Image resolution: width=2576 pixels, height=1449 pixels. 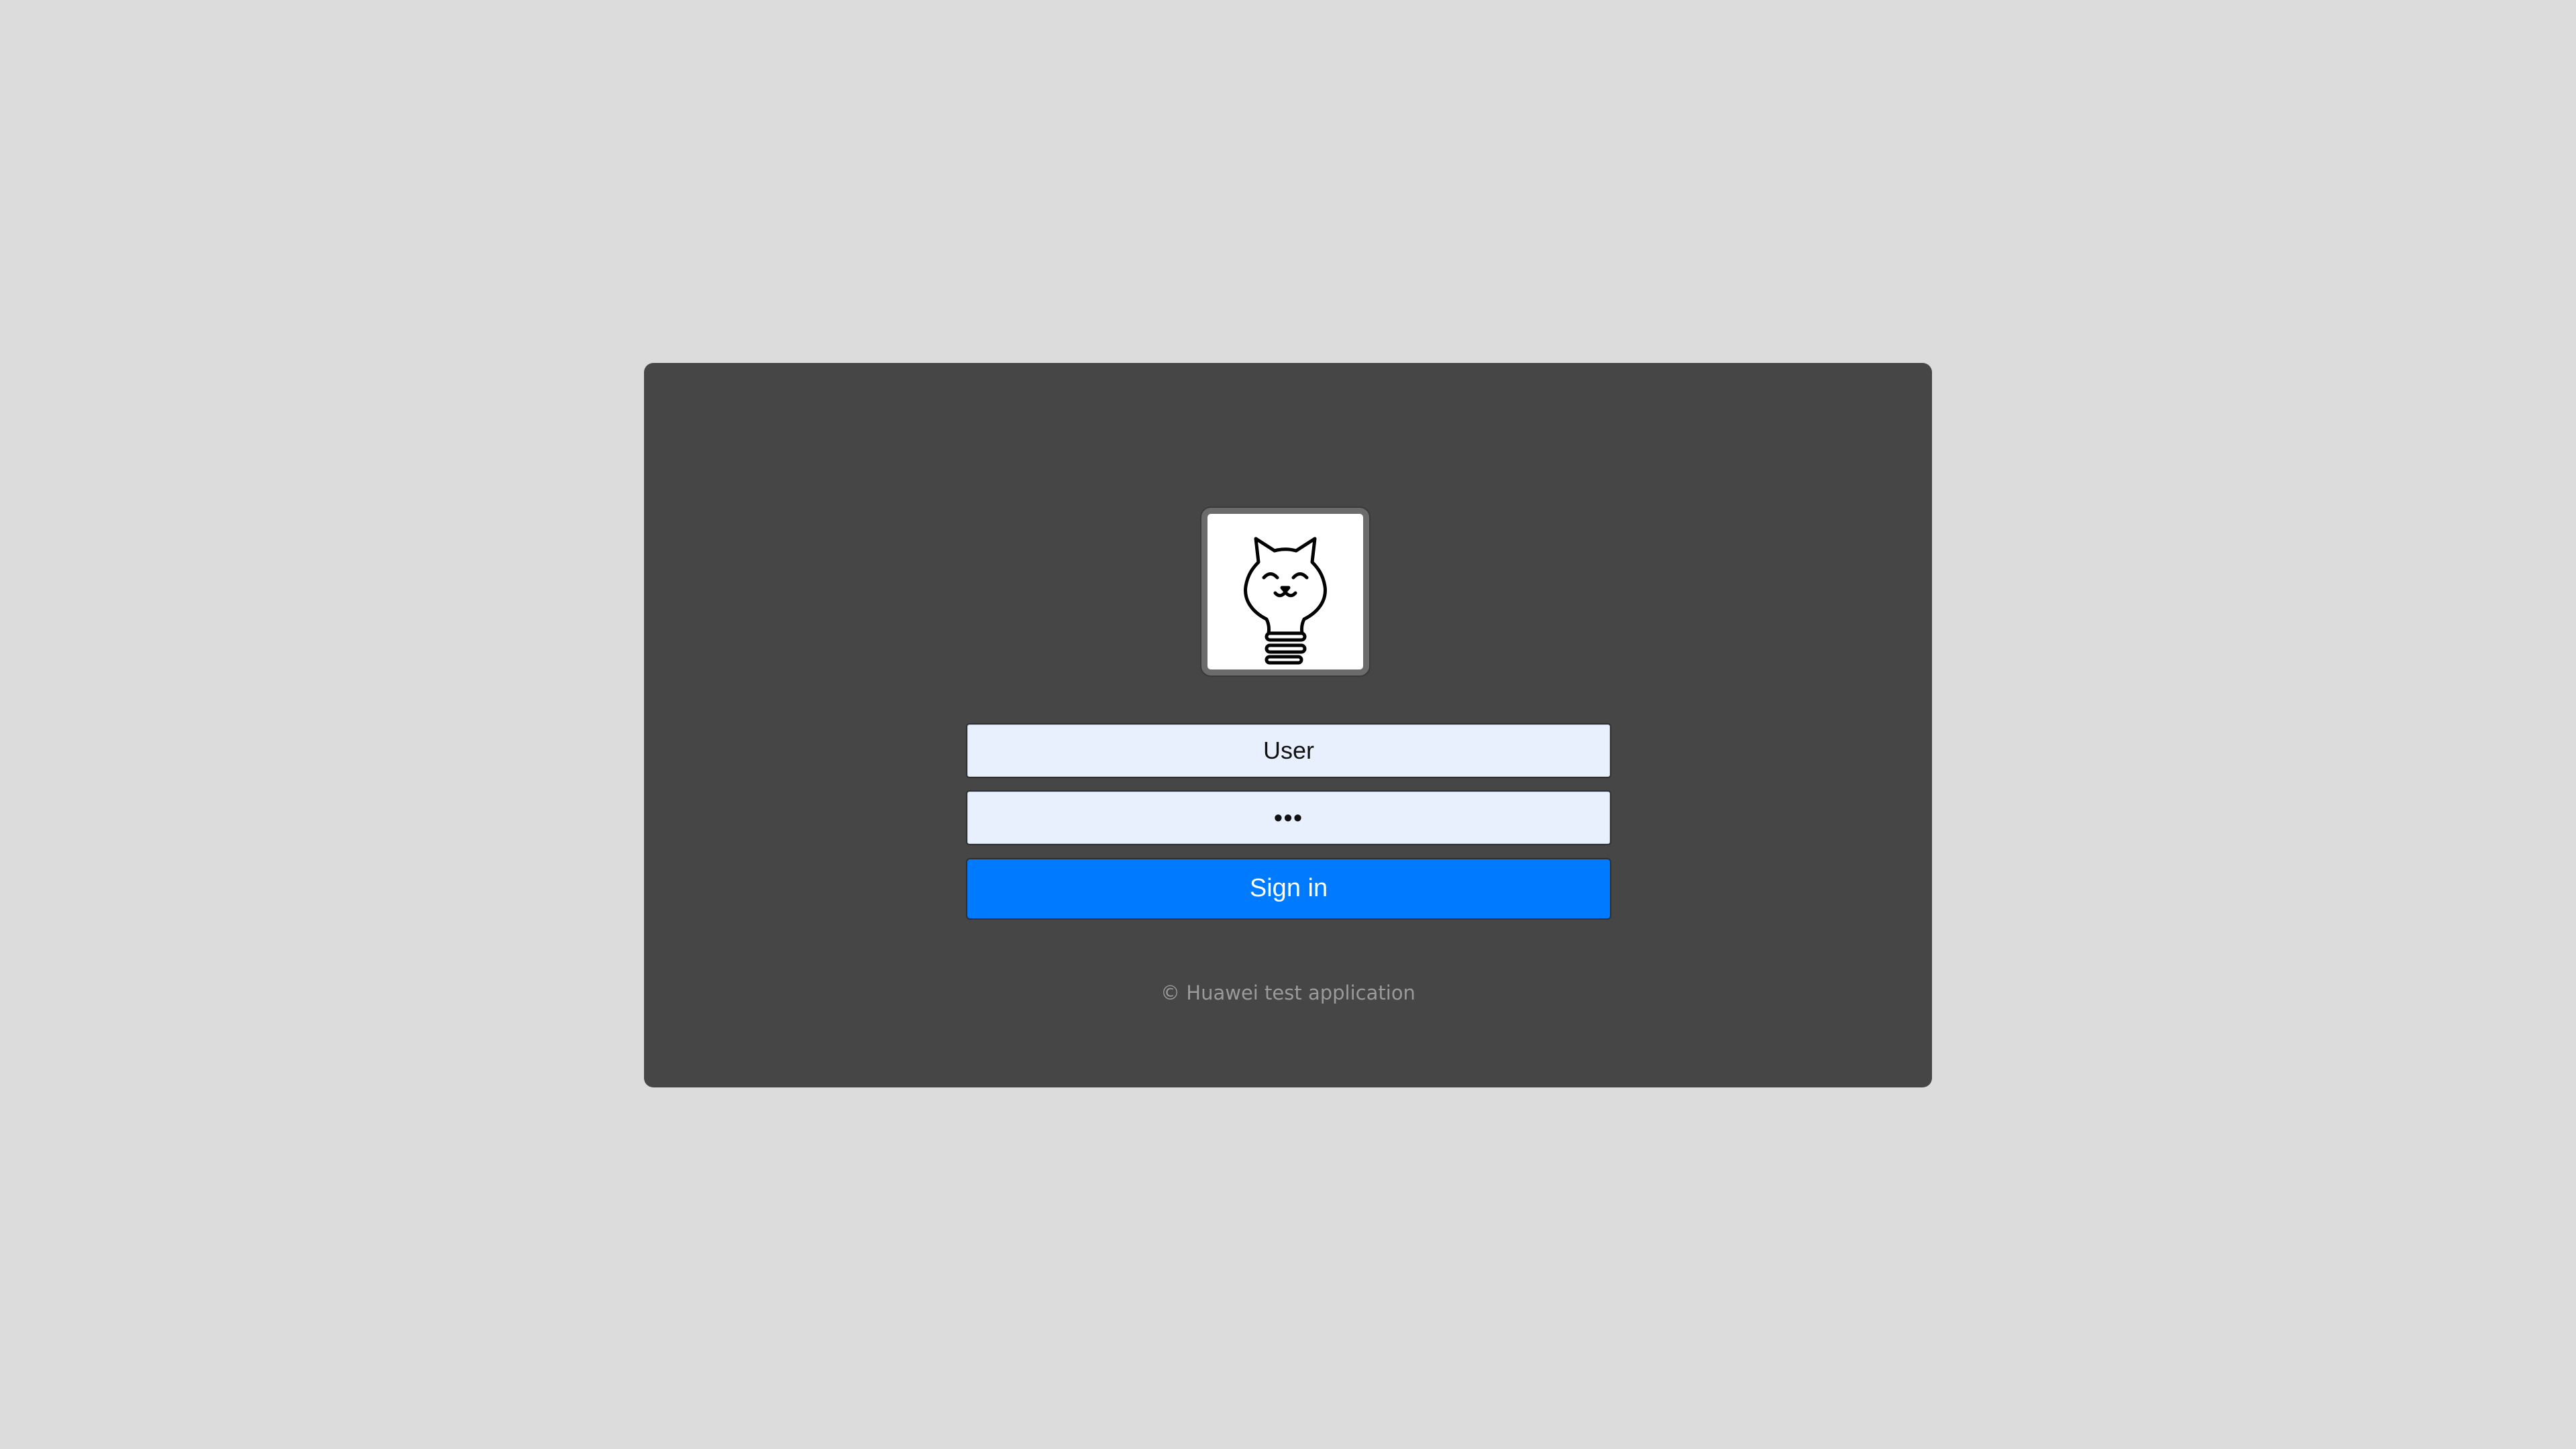 I want to click on cat-lightbulb-icon, so click(x=1285, y=601).